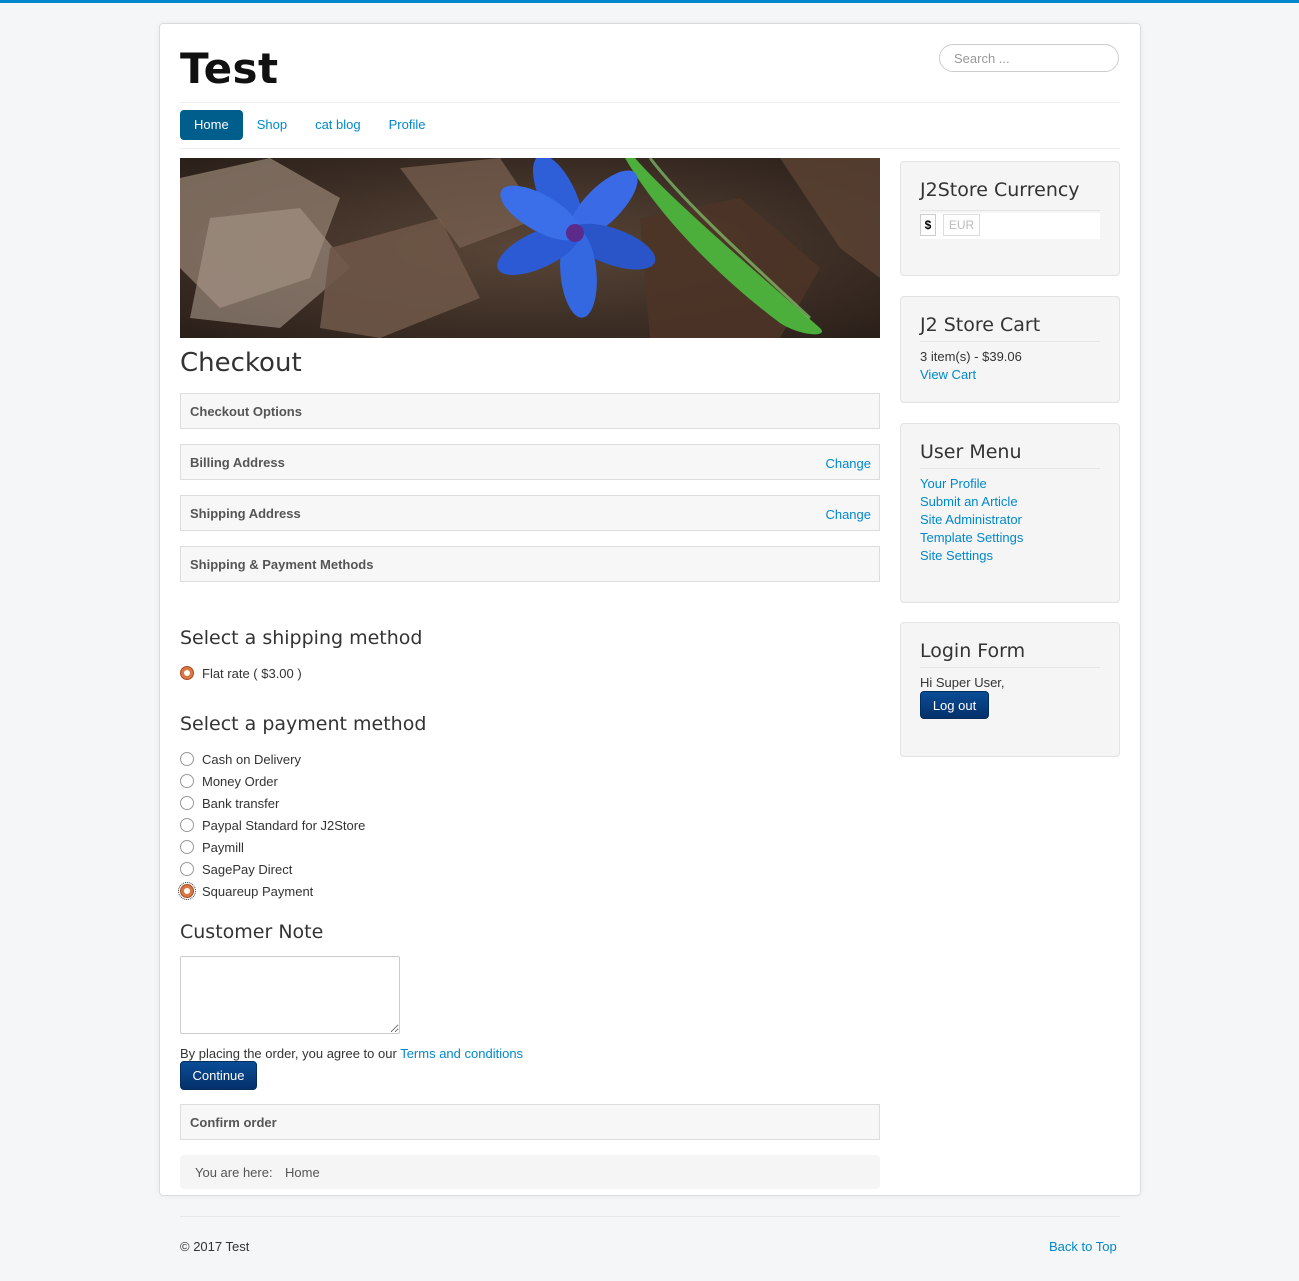 The image size is (1299, 1281). I want to click on main-nav: Home Shop cat blog Profile, so click(309, 125).